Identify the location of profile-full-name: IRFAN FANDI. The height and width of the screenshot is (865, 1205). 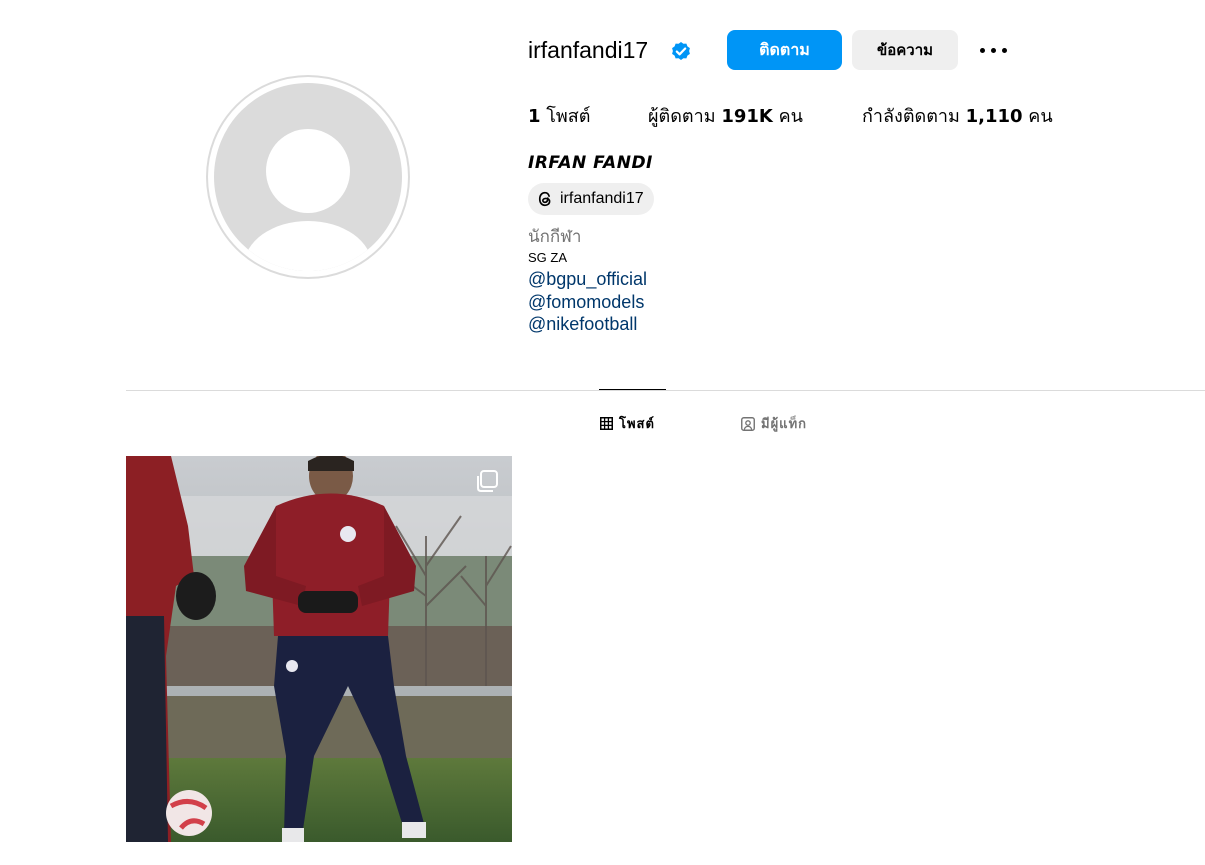
(590, 163).